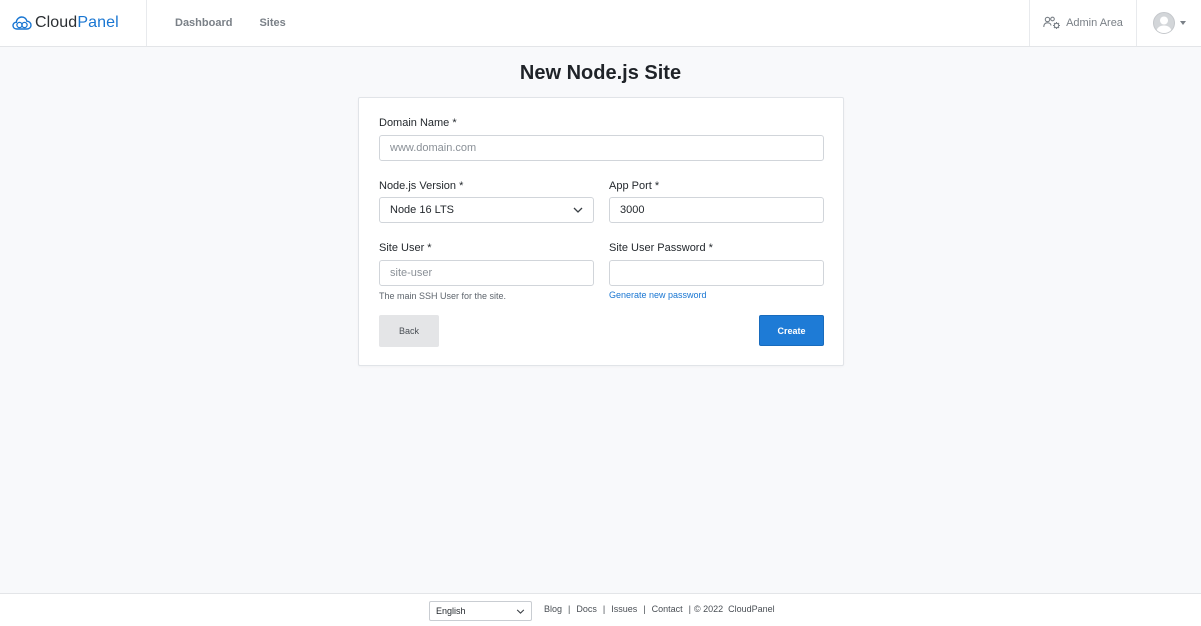 Image resolution: width=1201 pixels, height=626 pixels. I want to click on site-user-label: Site User *, so click(405, 248).